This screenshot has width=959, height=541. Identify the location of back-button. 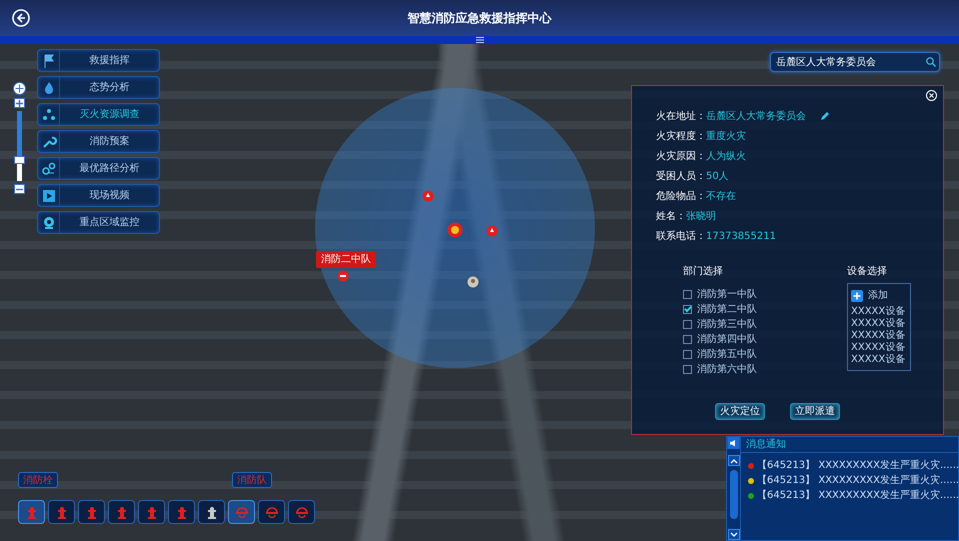
(21, 18).